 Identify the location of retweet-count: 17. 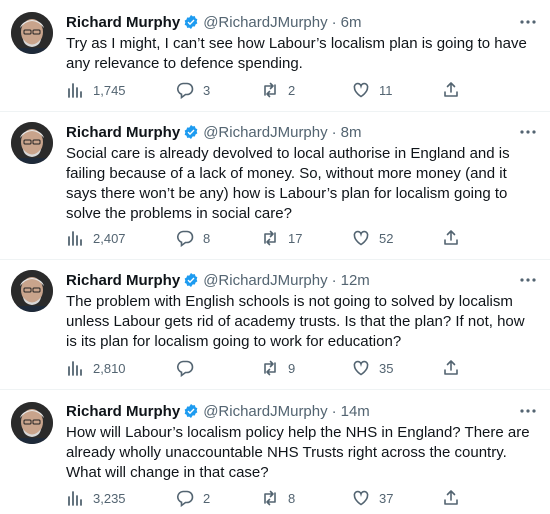
(295, 238).